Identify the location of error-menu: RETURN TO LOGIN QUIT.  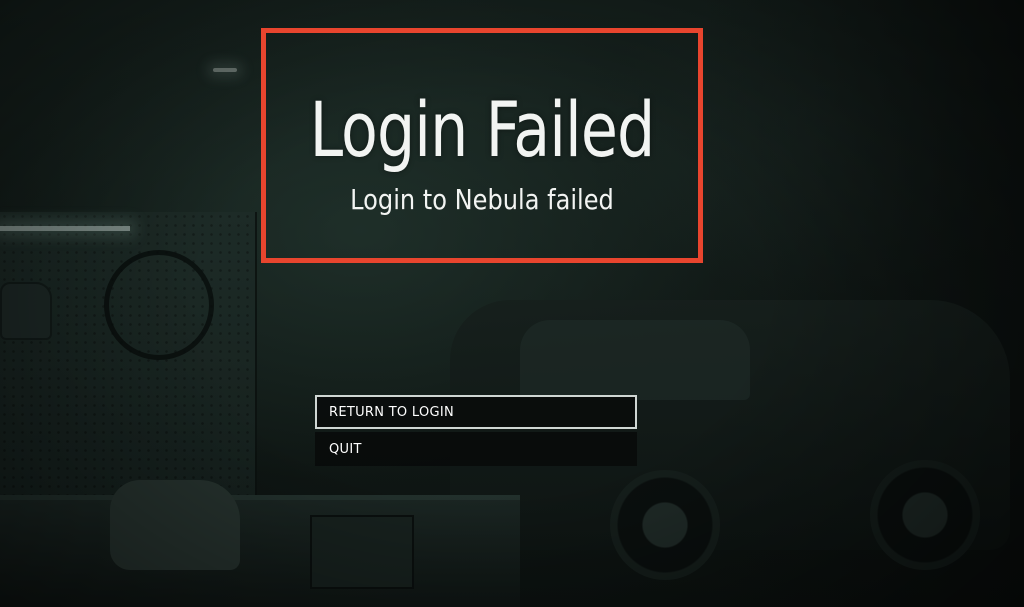
(476, 432).